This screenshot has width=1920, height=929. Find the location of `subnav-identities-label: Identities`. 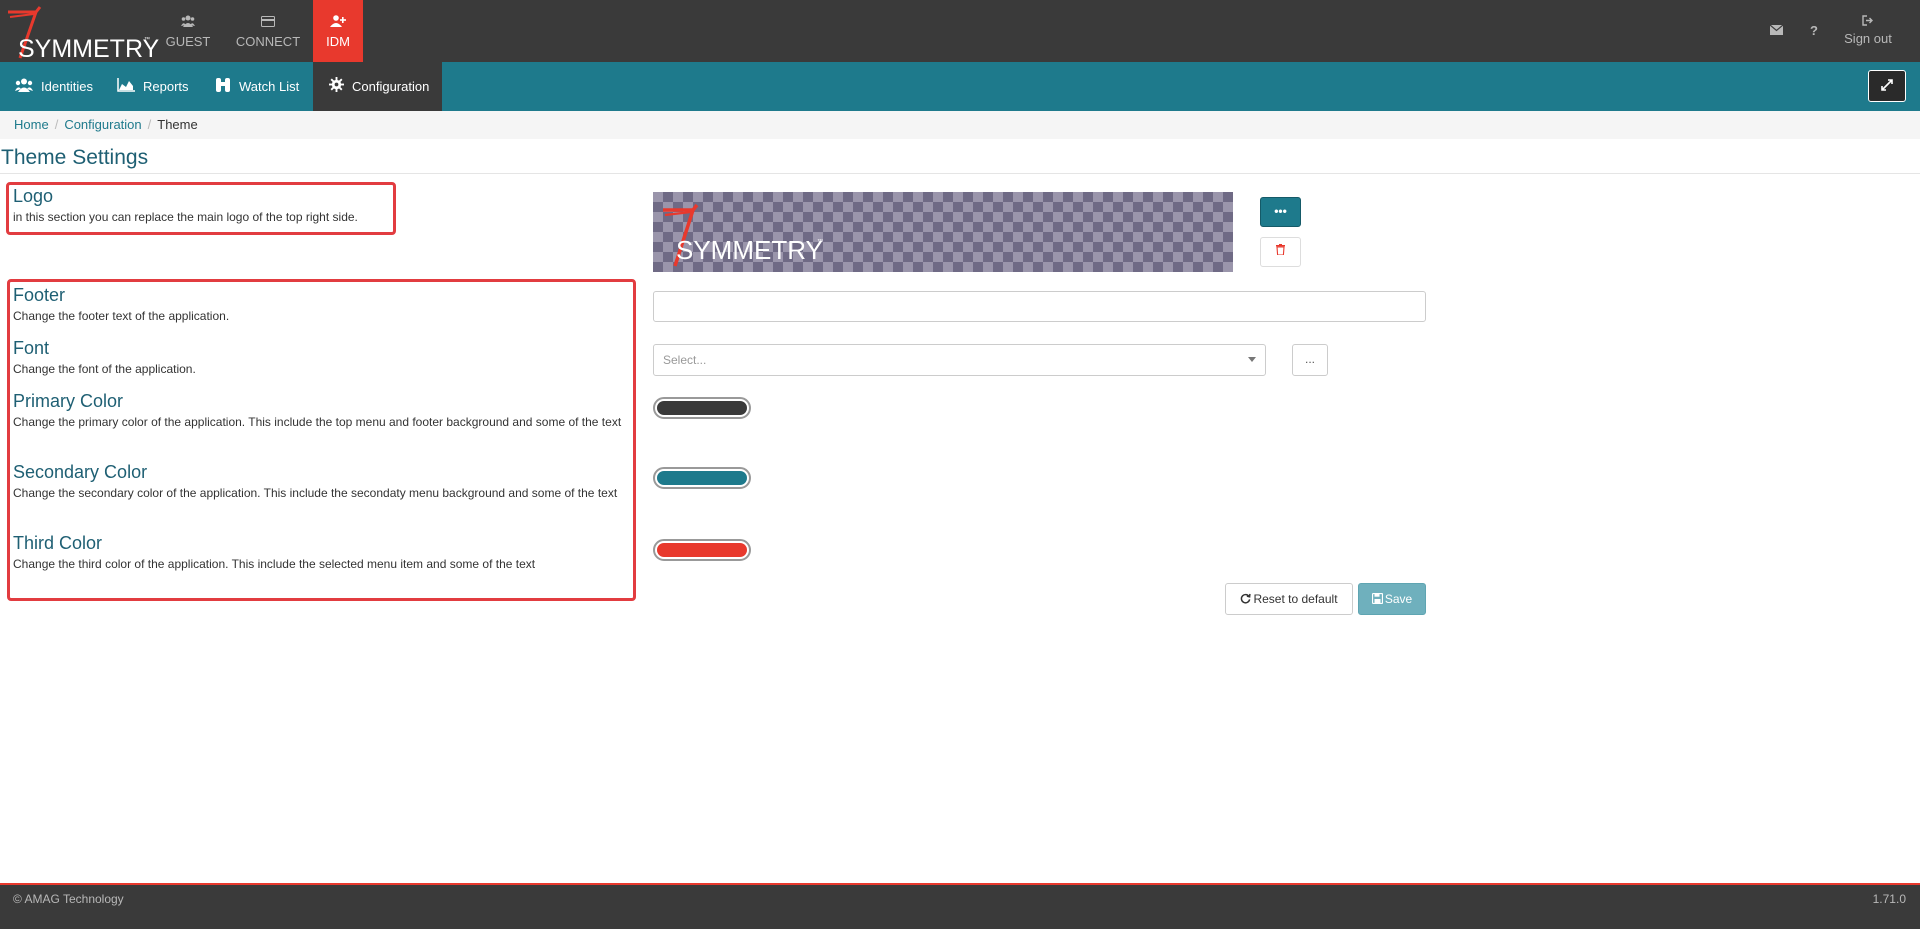

subnav-identities-label: Identities is located at coordinates (67, 86).